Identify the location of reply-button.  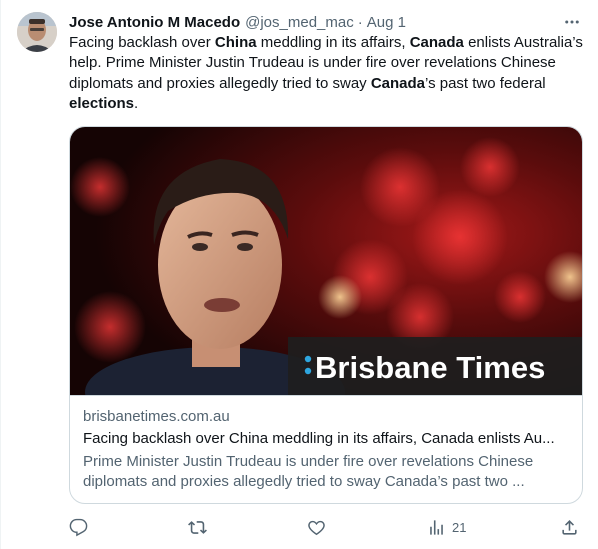
(78, 527).